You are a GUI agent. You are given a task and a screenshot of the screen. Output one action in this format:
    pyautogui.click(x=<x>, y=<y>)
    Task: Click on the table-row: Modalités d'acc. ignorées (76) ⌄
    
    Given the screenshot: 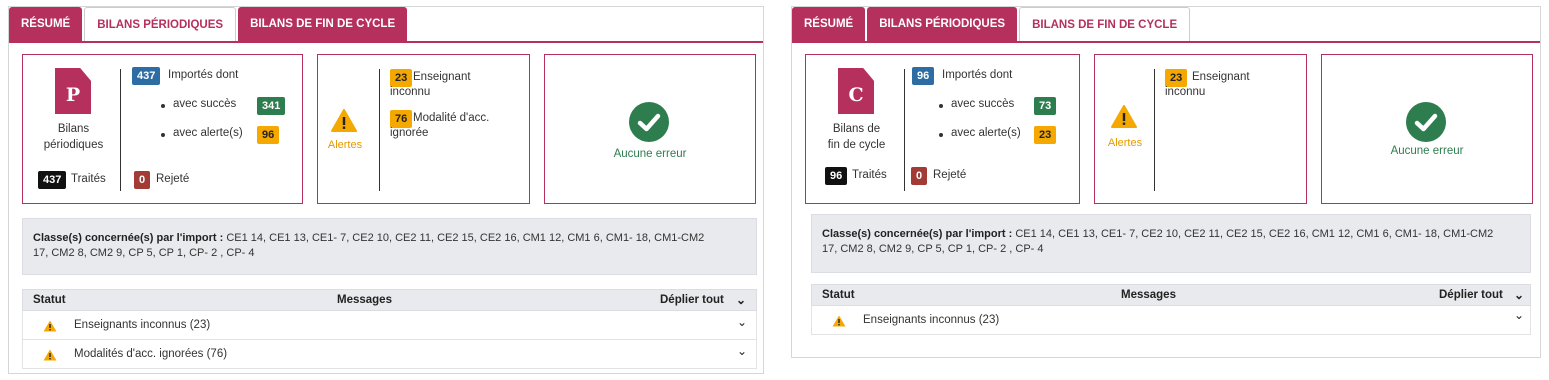 What is the action you would take?
    pyautogui.click(x=389, y=354)
    